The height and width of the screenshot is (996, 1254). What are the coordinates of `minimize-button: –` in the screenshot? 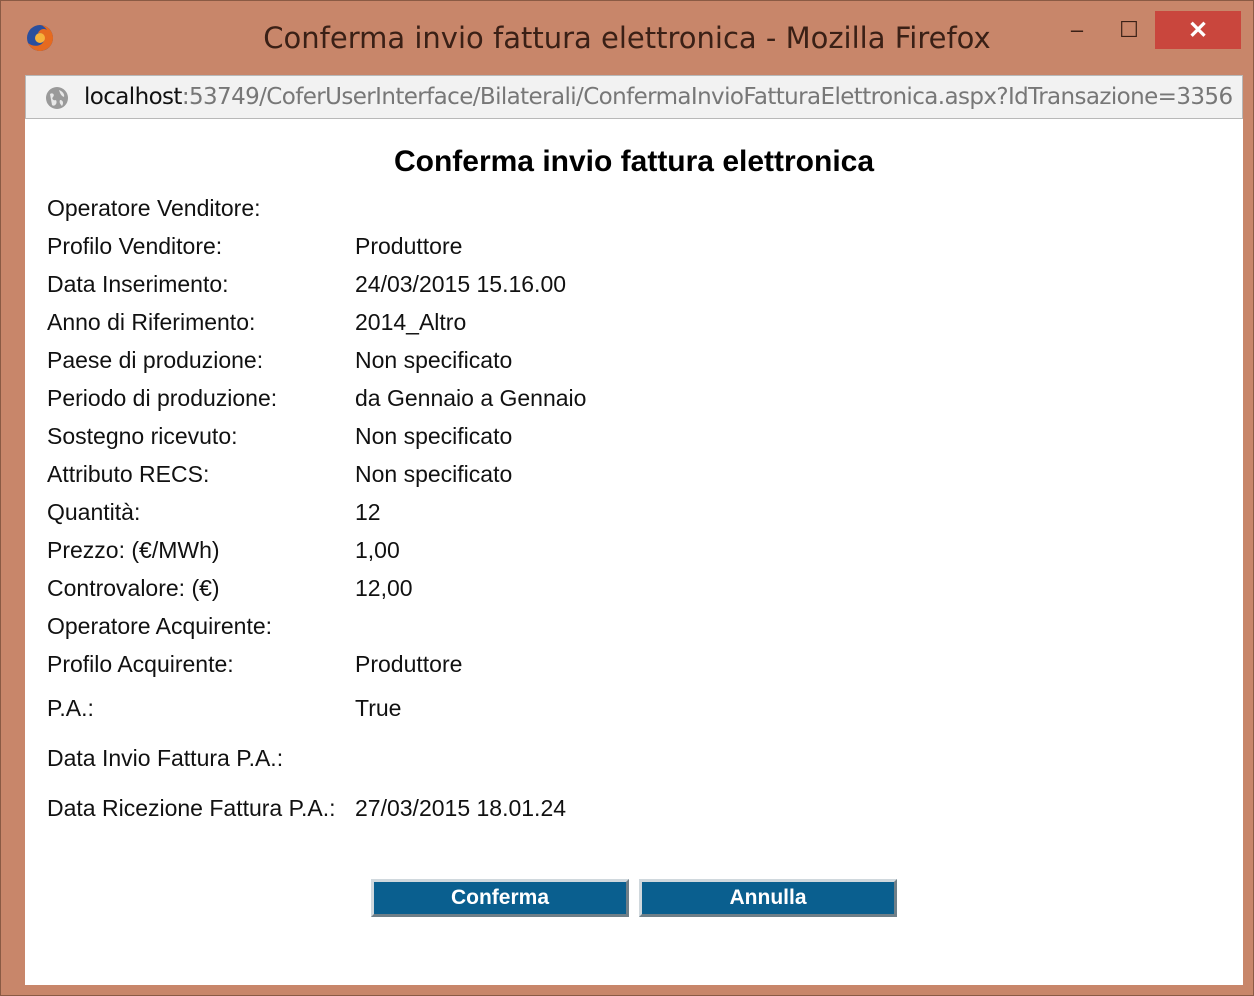 It's located at (1077, 30).